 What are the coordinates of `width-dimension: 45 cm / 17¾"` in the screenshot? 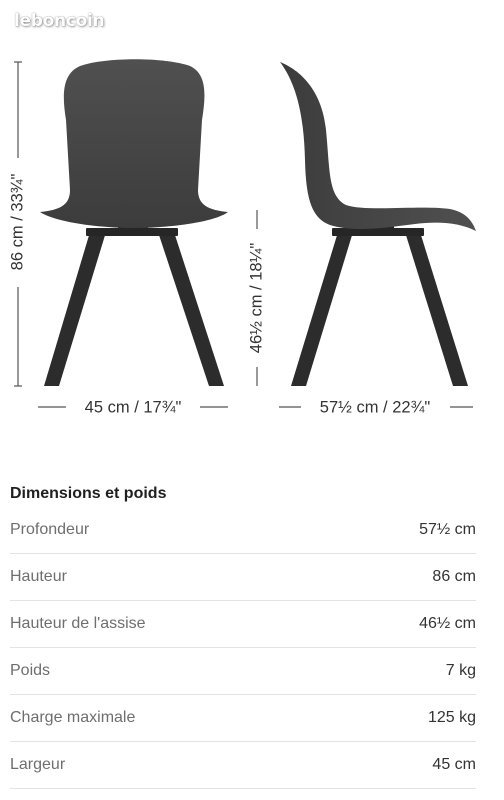 It's located at (133, 407).